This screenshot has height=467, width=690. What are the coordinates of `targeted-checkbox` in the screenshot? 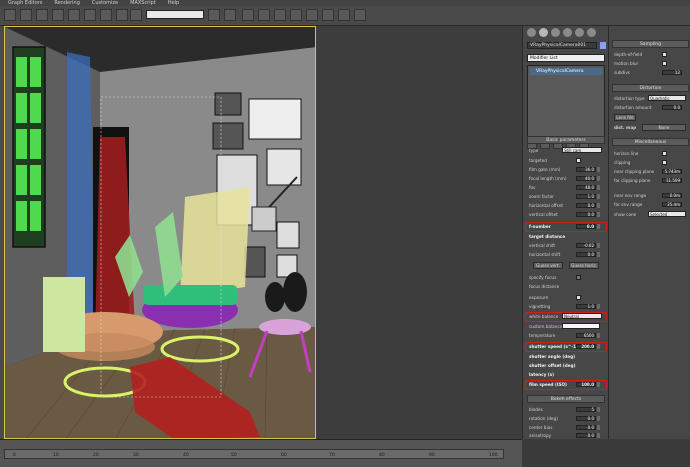 It's located at (578, 160).